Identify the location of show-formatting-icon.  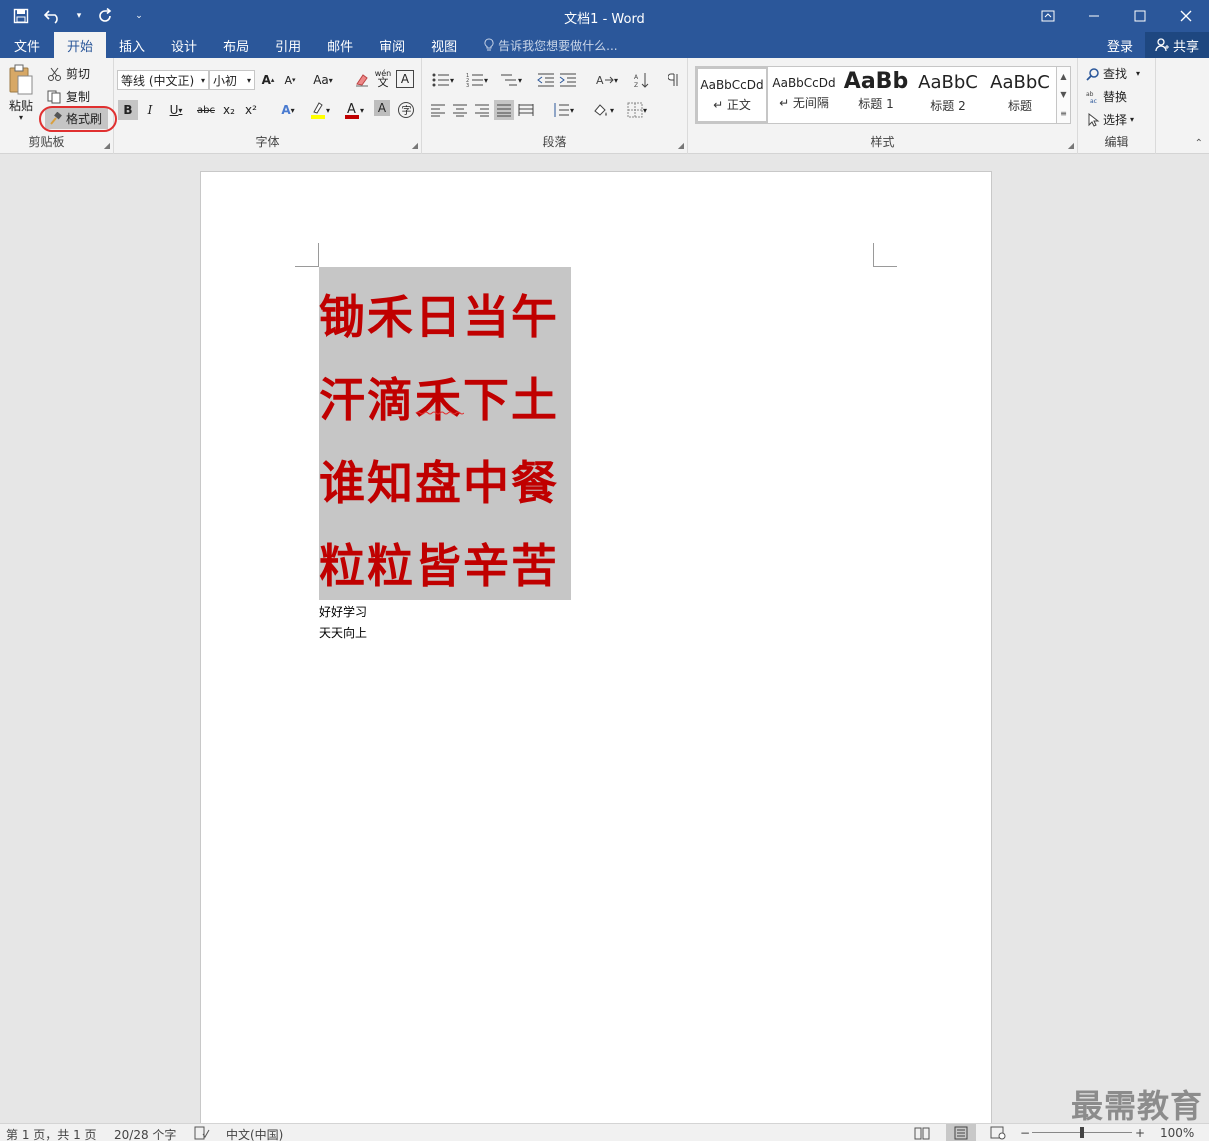
(674, 80).